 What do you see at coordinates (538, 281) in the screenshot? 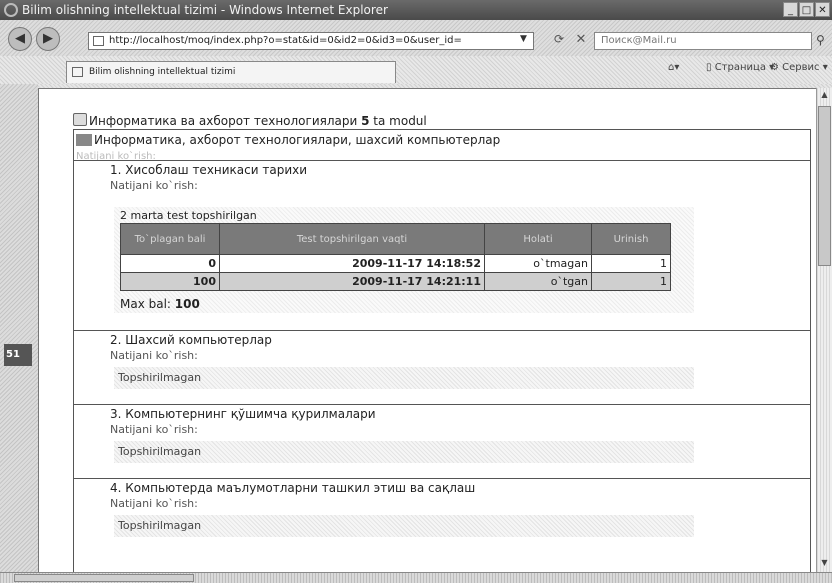
I see `cell-status: o`tgan` at bounding box center [538, 281].